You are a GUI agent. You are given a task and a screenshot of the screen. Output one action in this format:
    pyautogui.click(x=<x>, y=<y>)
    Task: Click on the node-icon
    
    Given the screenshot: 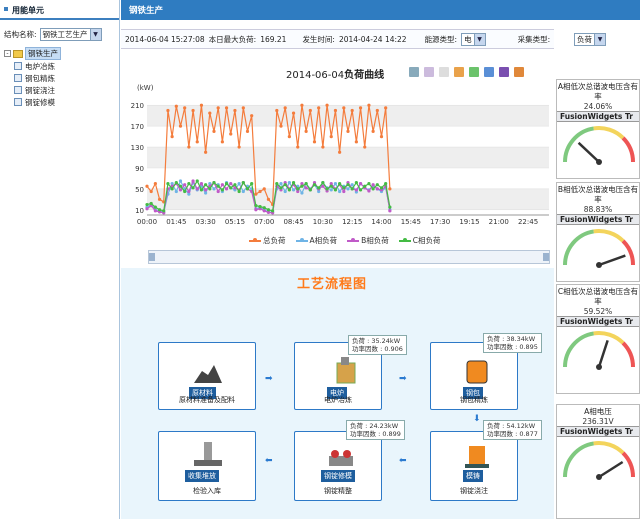 What is the action you would take?
    pyautogui.click(x=18, y=102)
    